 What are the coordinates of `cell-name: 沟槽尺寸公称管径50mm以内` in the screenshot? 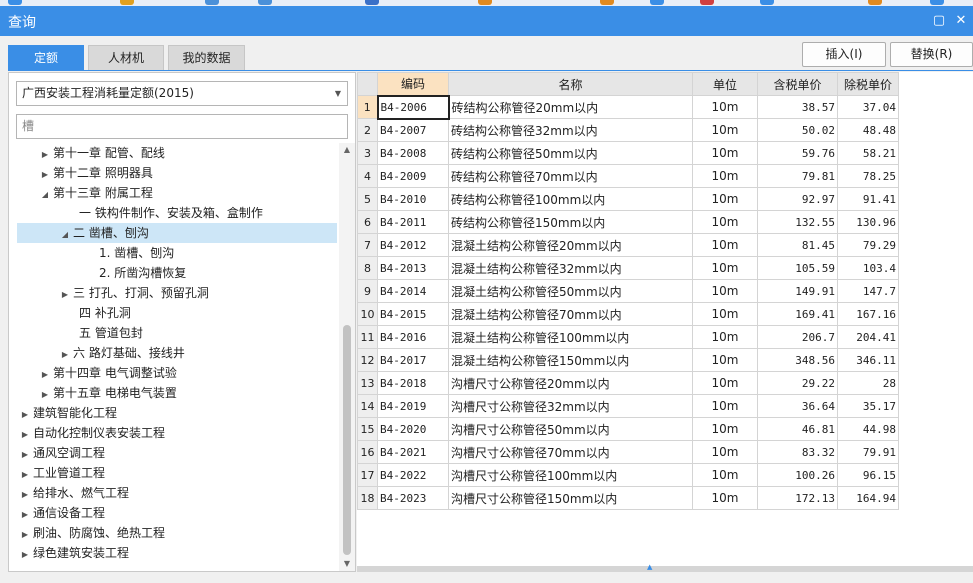 It's located at (570, 429).